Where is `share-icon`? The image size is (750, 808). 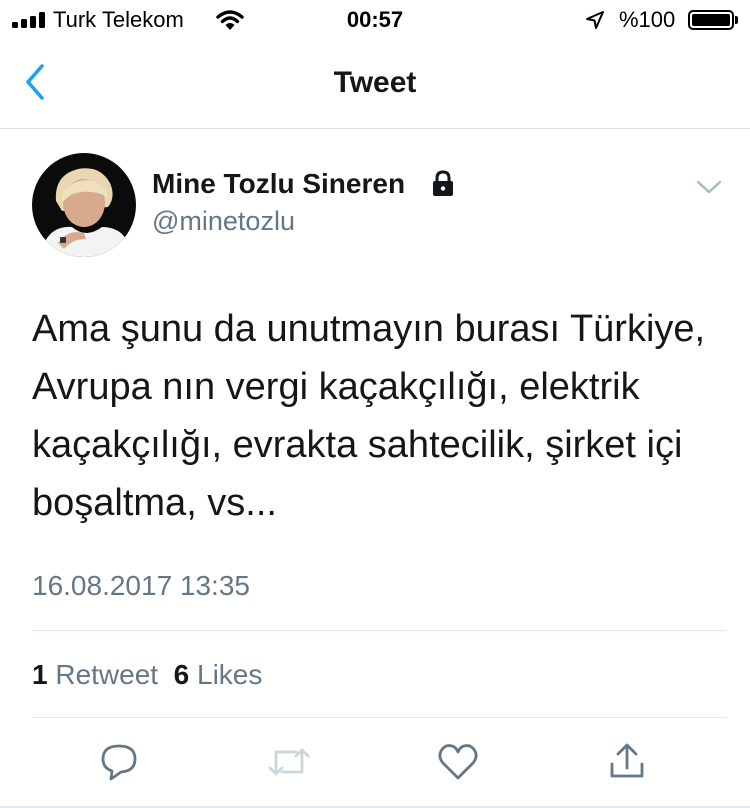
share-icon is located at coordinates (627, 760).